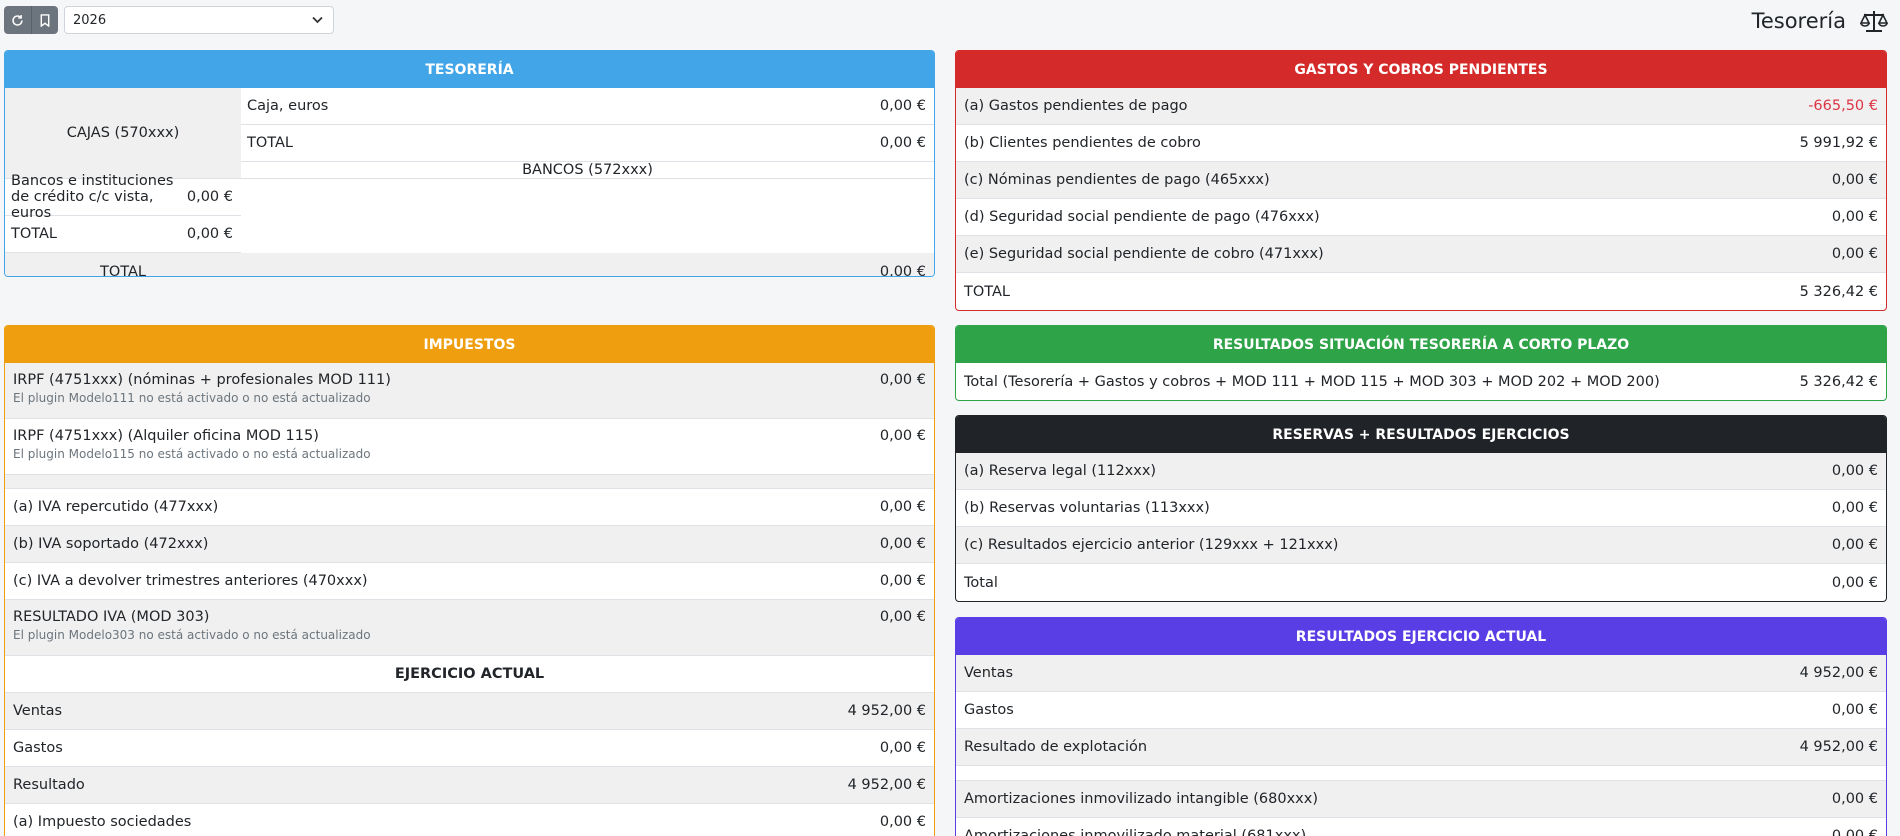 The width and height of the screenshot is (1900, 836). Describe the element at coordinates (1421, 434) in the screenshot. I see `reservas-header: RESERVAS + RESULTADOS EJERCICIOS` at that location.